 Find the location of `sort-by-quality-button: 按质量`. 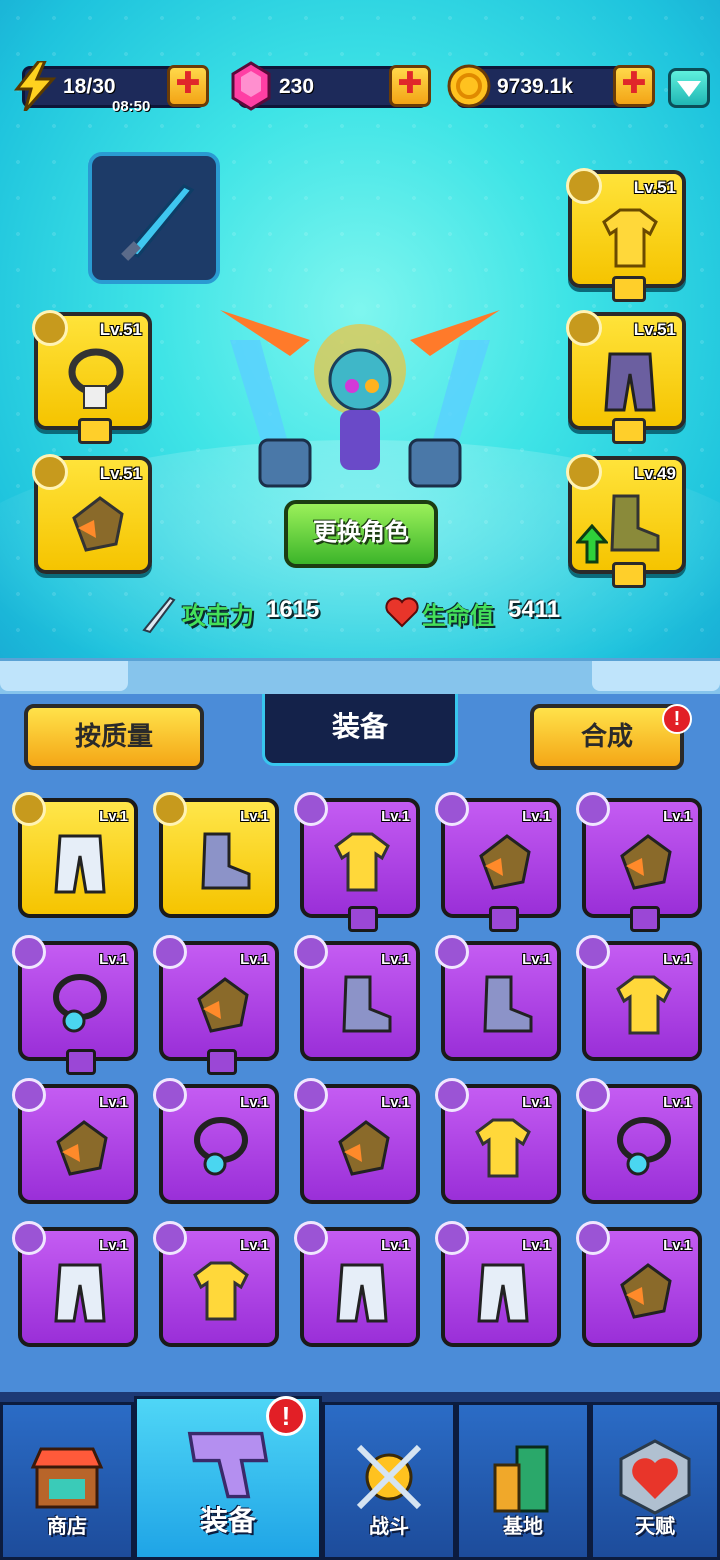

sort-by-quality-button: 按质量 is located at coordinates (114, 737).